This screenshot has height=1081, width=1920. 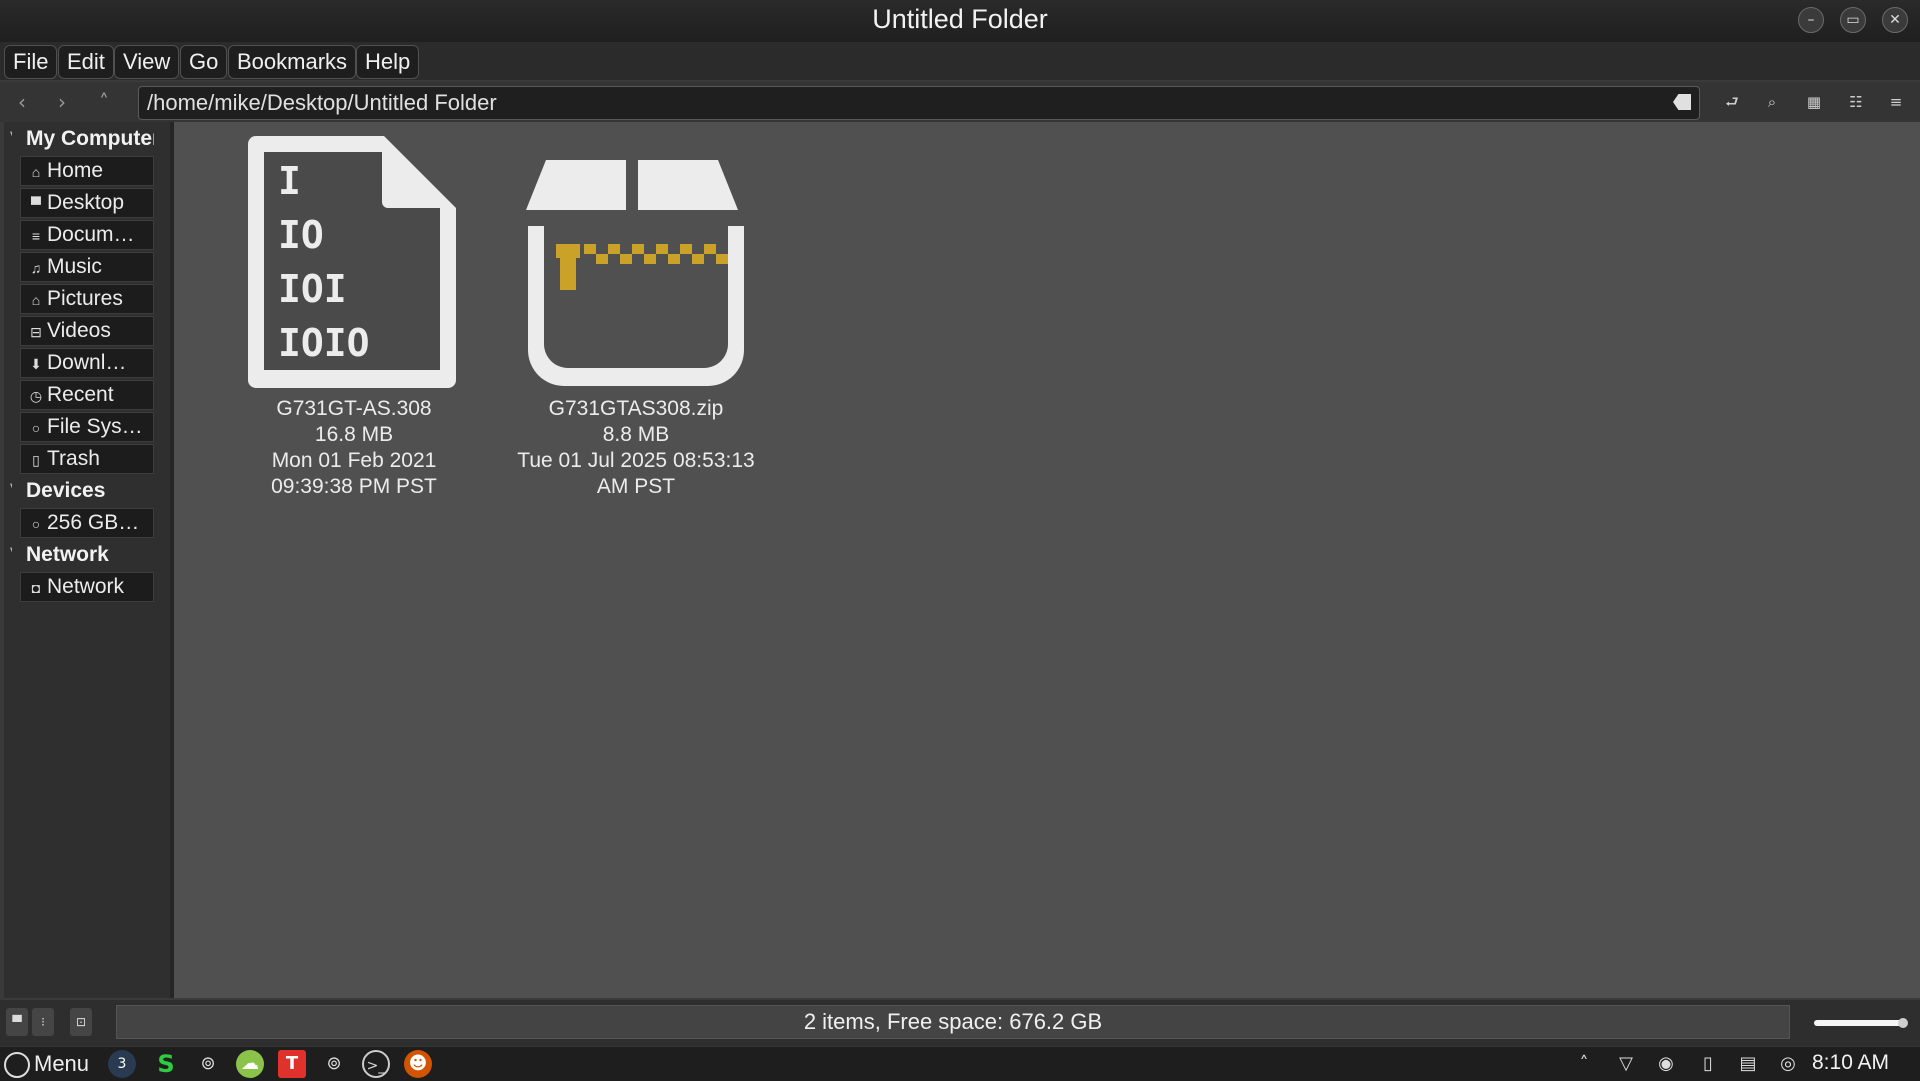 I want to click on sidebar-header-my-computer: My Computer, so click(x=83, y=139).